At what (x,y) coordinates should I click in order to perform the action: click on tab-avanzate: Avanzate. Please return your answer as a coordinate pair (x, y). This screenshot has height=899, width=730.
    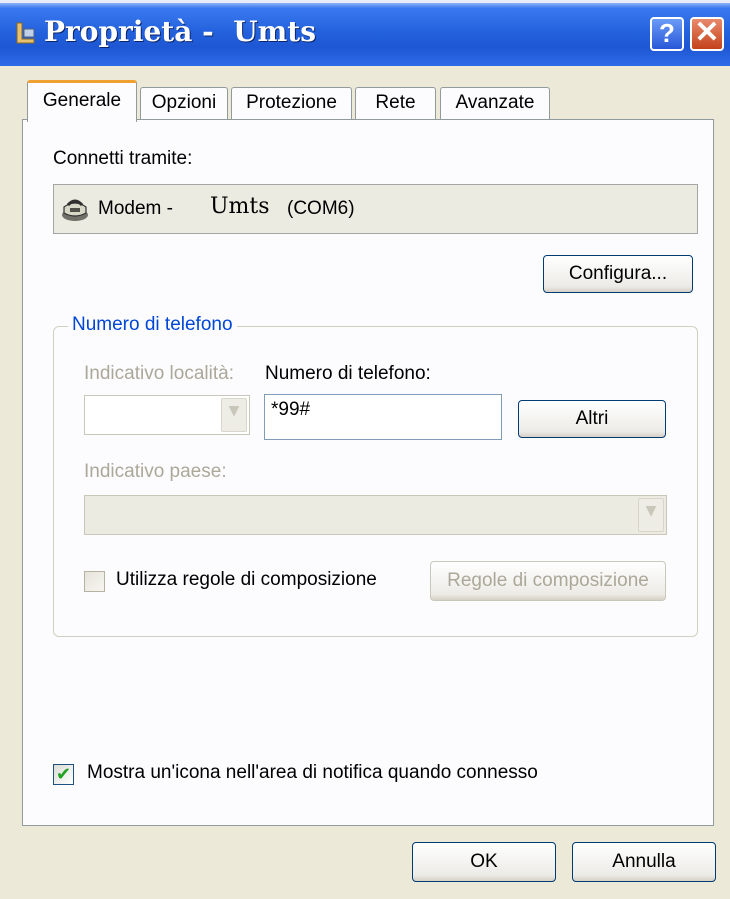
    Looking at the image, I should click on (495, 103).